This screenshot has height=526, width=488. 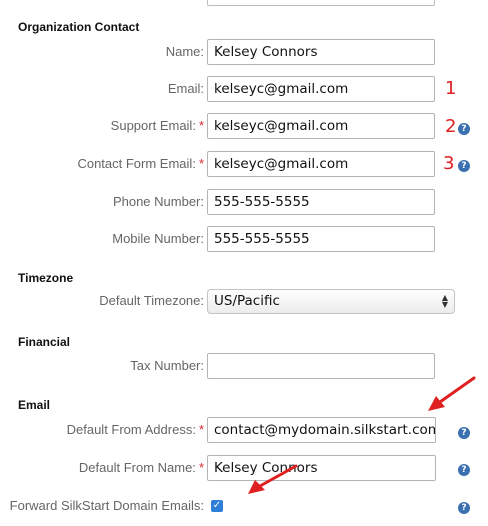 What do you see at coordinates (362, 435) in the screenshot?
I see `annotation-arrows` at bounding box center [362, 435].